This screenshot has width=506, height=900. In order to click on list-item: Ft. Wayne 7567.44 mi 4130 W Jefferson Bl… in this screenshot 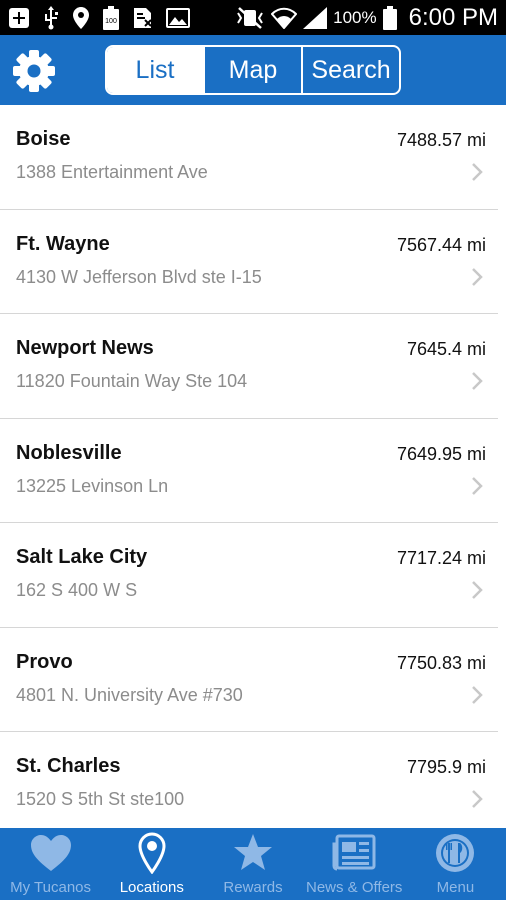, I will do `click(249, 262)`.